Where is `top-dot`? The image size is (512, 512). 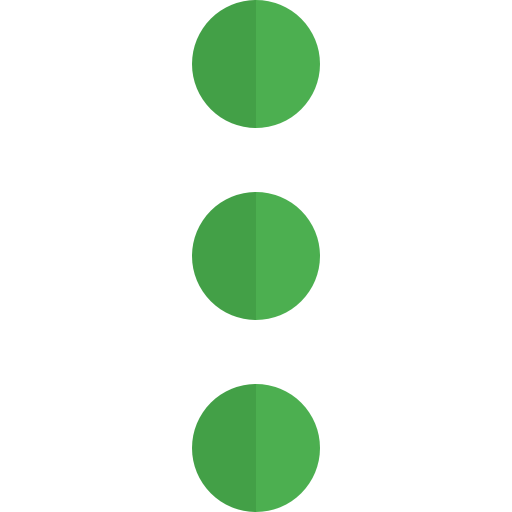 top-dot is located at coordinates (256, 64).